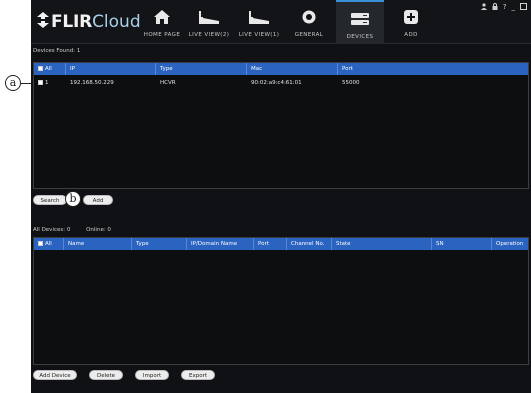 This screenshot has height=393, width=531. Describe the element at coordinates (79, 230) in the screenshot. I see `all-devices-caption: All Devices: 0 Online: 0` at that location.